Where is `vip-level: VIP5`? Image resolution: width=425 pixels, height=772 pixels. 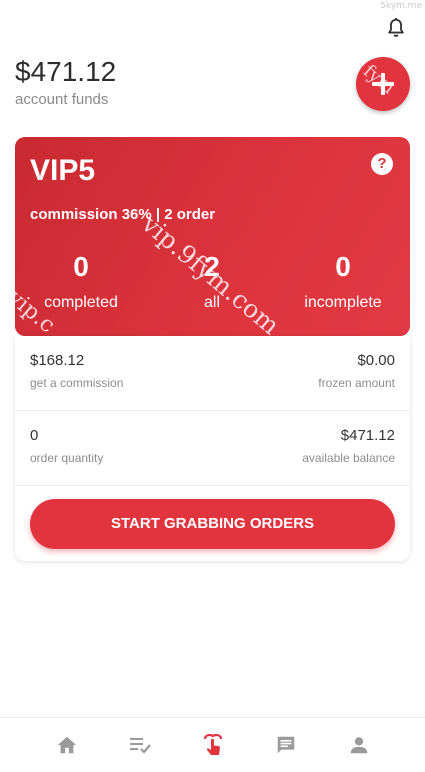
vip-level: VIP5 is located at coordinates (63, 170).